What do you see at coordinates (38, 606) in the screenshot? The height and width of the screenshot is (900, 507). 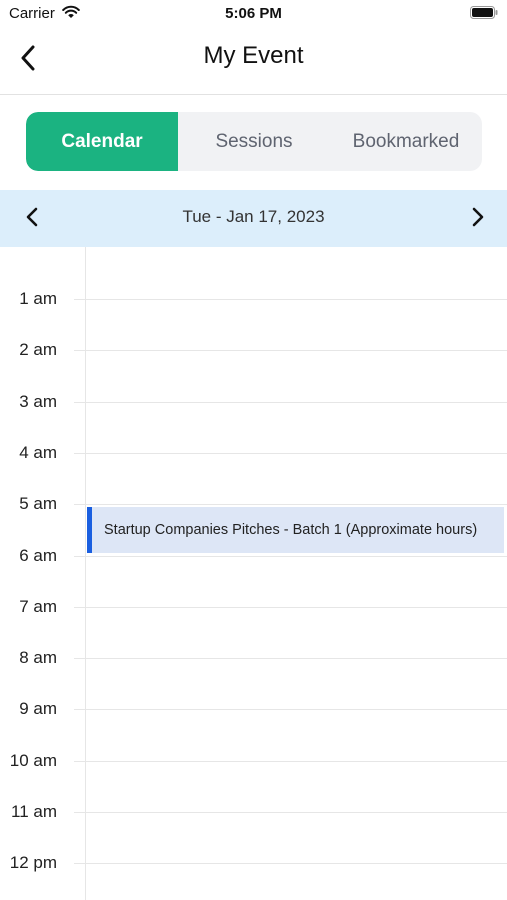 I see `hour-label: 7 am` at bounding box center [38, 606].